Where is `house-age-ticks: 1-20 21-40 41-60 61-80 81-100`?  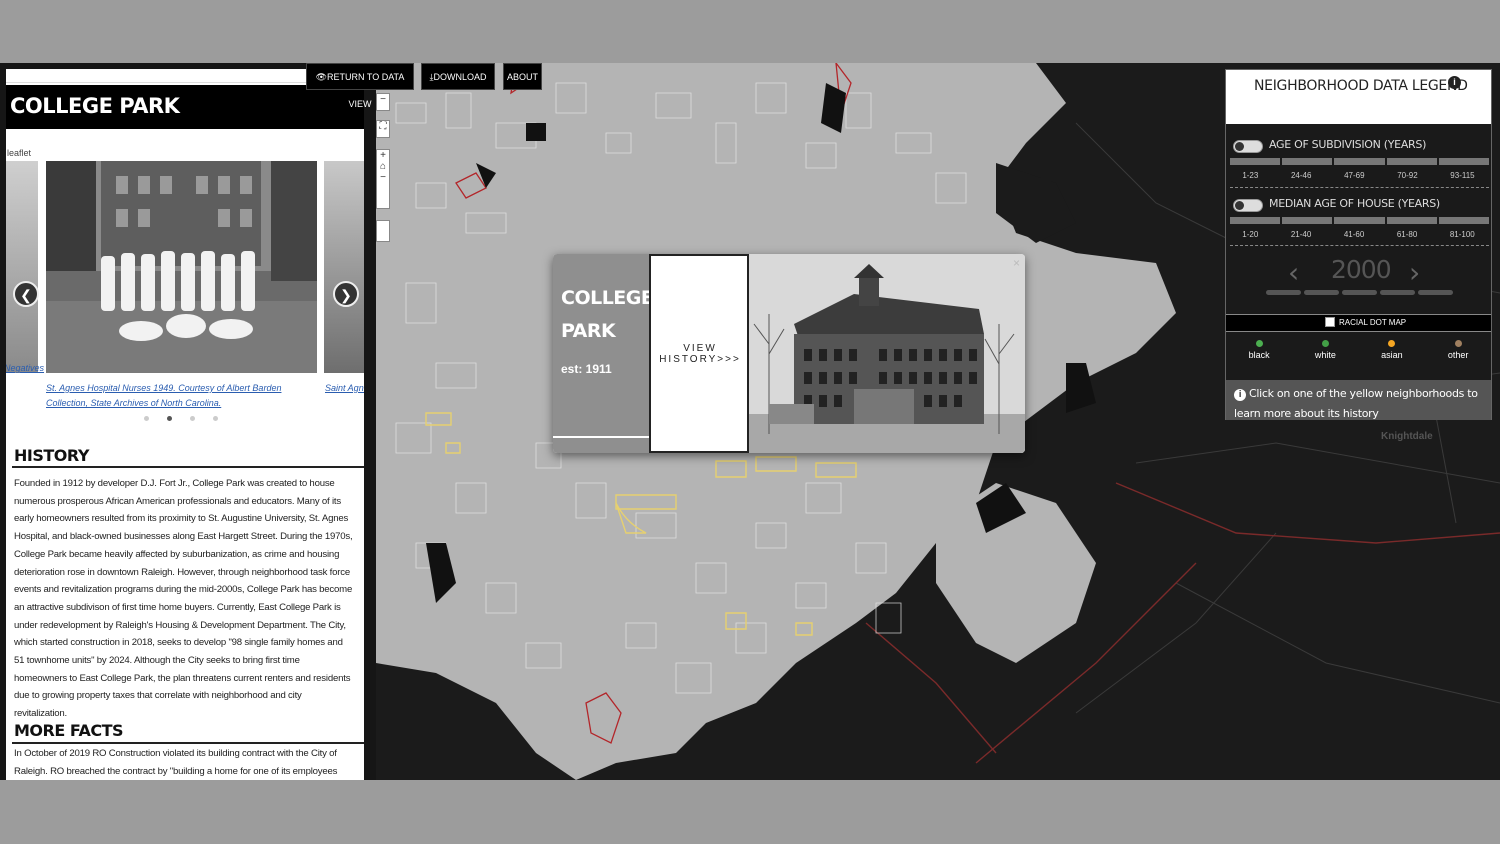 house-age-ticks: 1-20 21-40 41-60 61-80 81-100 is located at coordinates (1358, 234).